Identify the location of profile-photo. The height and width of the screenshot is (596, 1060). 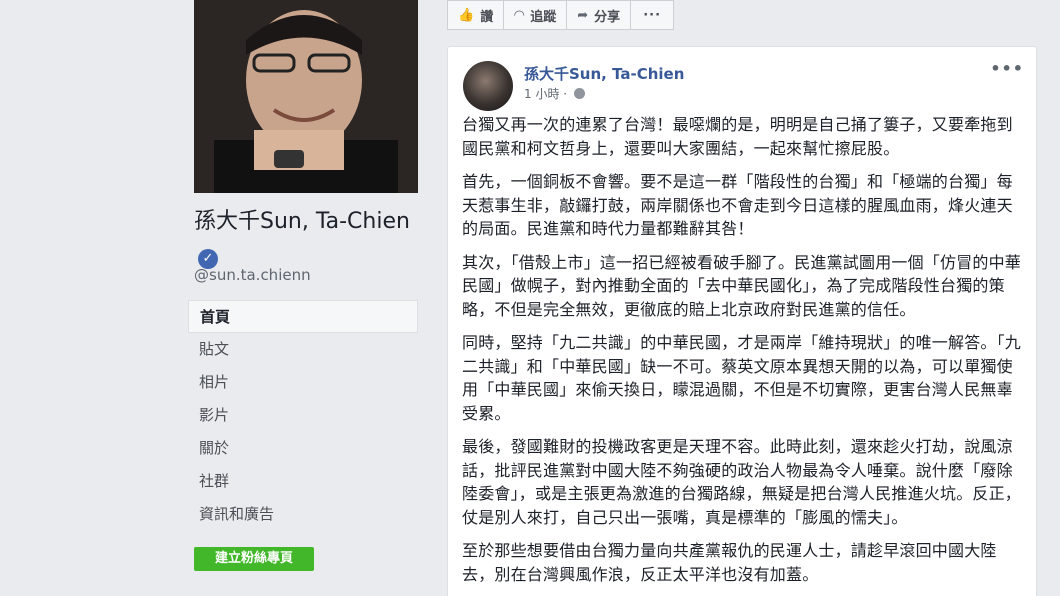
(306, 96).